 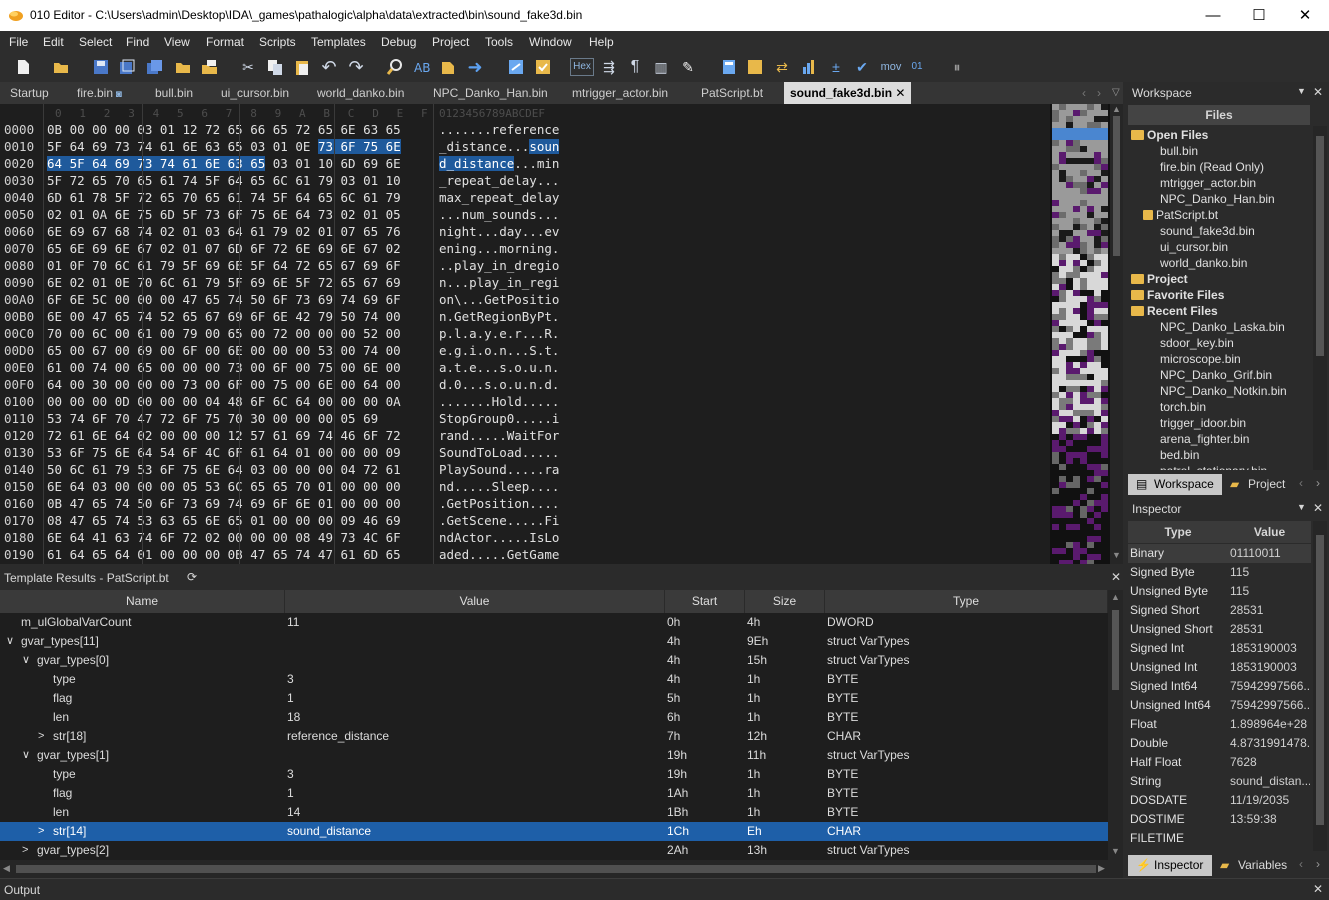 I want to click on menu-select: Select, so click(x=95, y=42).